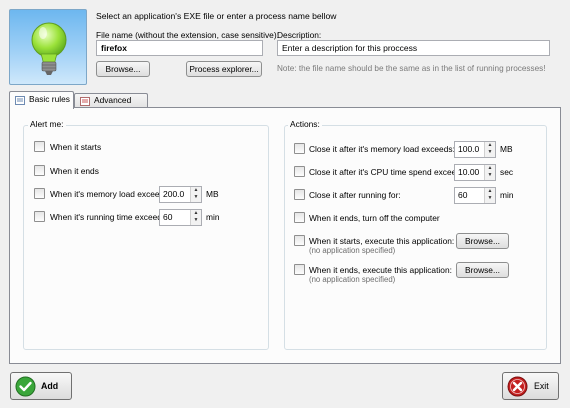 The width and height of the screenshot is (570, 408). I want to click on alert-ends-label: When it ends, so click(74, 171).